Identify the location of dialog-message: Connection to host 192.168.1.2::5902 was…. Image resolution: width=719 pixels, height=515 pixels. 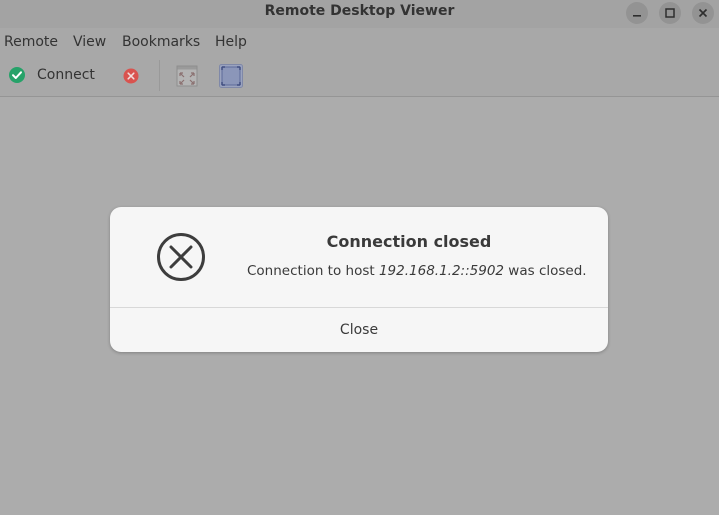
(417, 271).